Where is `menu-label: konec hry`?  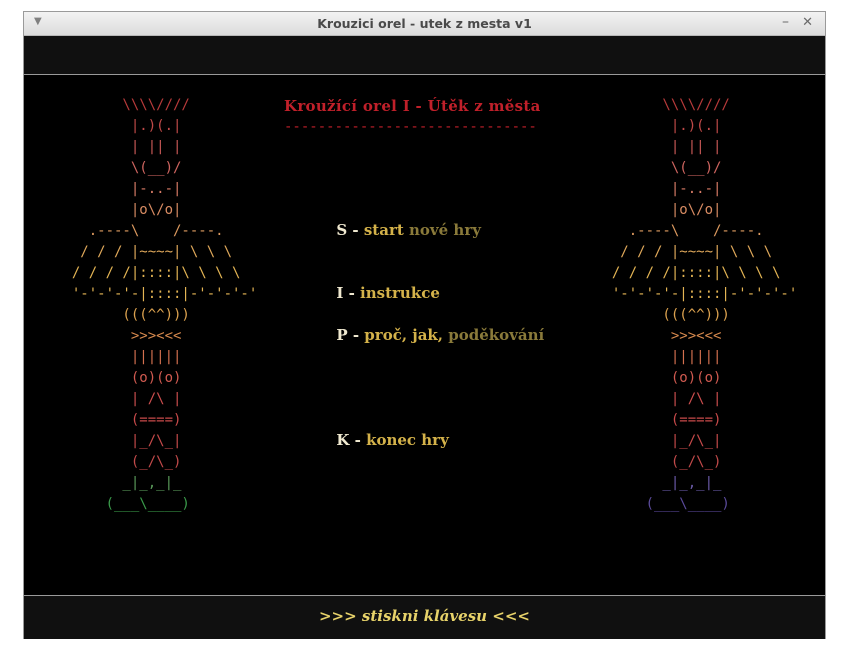
menu-label: konec hry is located at coordinates (407, 440).